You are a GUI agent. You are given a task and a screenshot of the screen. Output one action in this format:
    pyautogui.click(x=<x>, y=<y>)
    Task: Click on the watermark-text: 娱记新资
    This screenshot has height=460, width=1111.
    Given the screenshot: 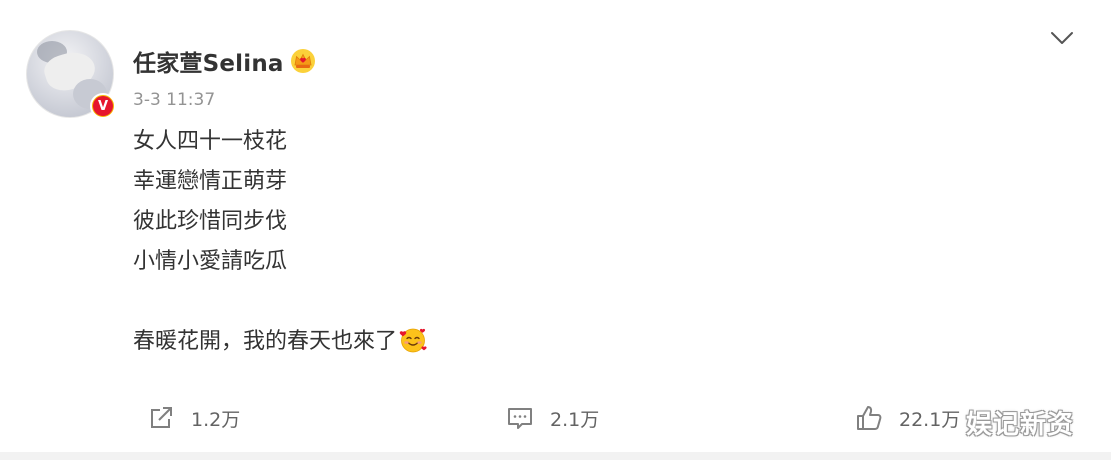 What is the action you would take?
    pyautogui.click(x=1020, y=425)
    